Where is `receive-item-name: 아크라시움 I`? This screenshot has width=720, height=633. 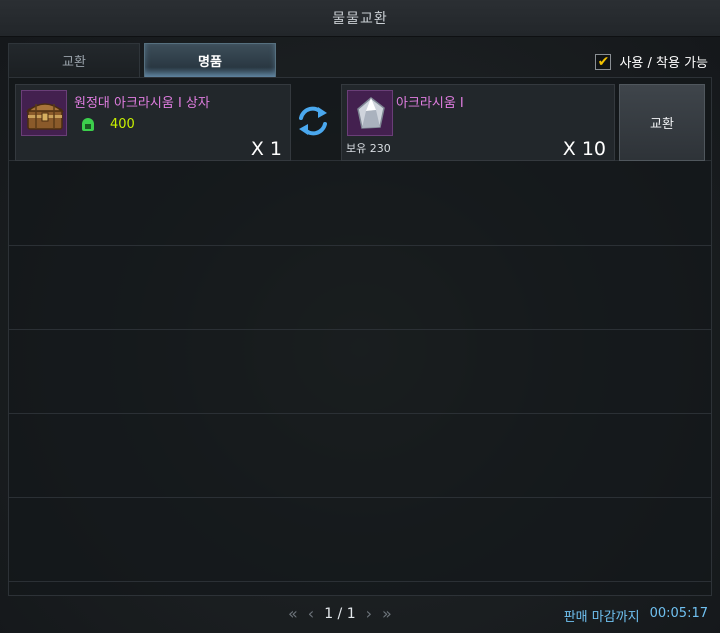
receive-item-name: 아크라시움 I is located at coordinates (430, 103).